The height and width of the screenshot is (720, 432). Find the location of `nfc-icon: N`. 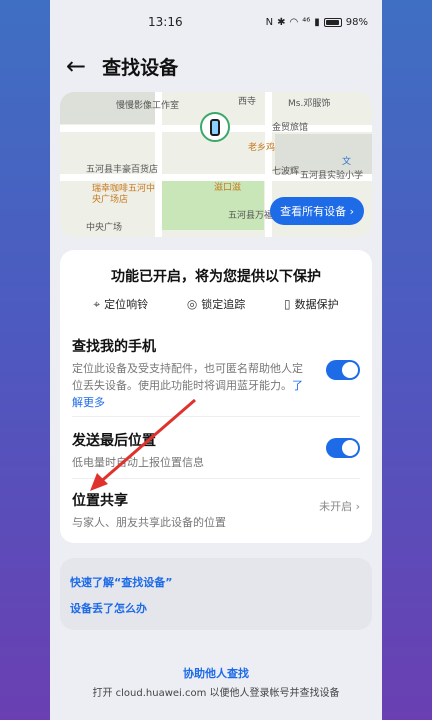

nfc-icon: N is located at coordinates (269, 22).